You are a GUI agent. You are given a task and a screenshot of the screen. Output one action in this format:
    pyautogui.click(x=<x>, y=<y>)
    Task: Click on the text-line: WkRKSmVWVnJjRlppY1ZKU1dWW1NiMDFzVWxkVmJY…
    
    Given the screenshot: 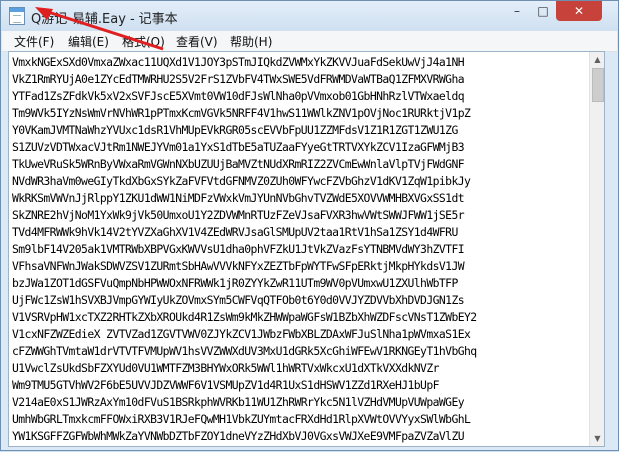 What is the action you would take?
    pyautogui.click(x=238, y=198)
    